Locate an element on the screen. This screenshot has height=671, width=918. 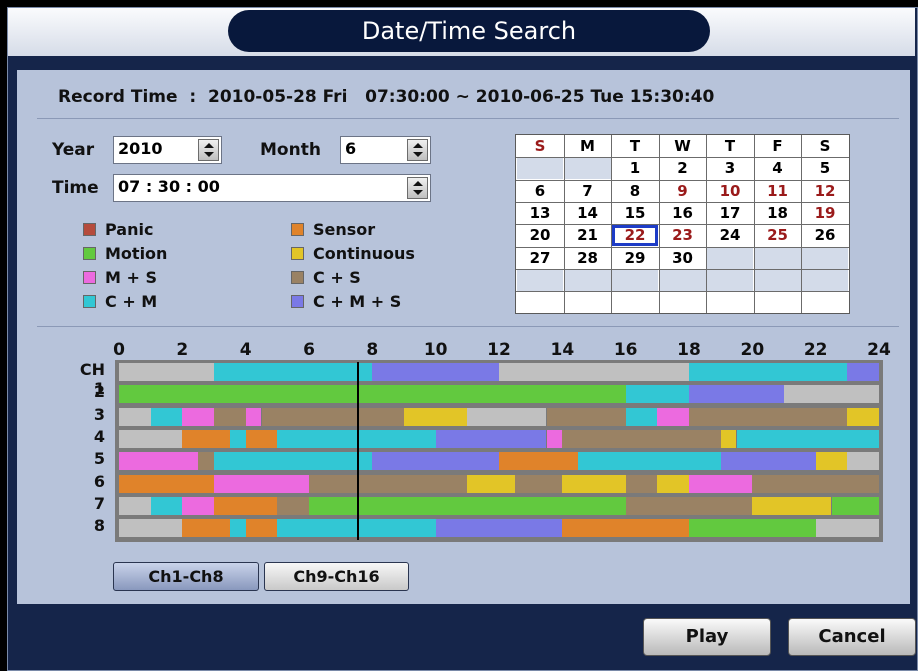
calendar-day: 1 is located at coordinates (635, 169).